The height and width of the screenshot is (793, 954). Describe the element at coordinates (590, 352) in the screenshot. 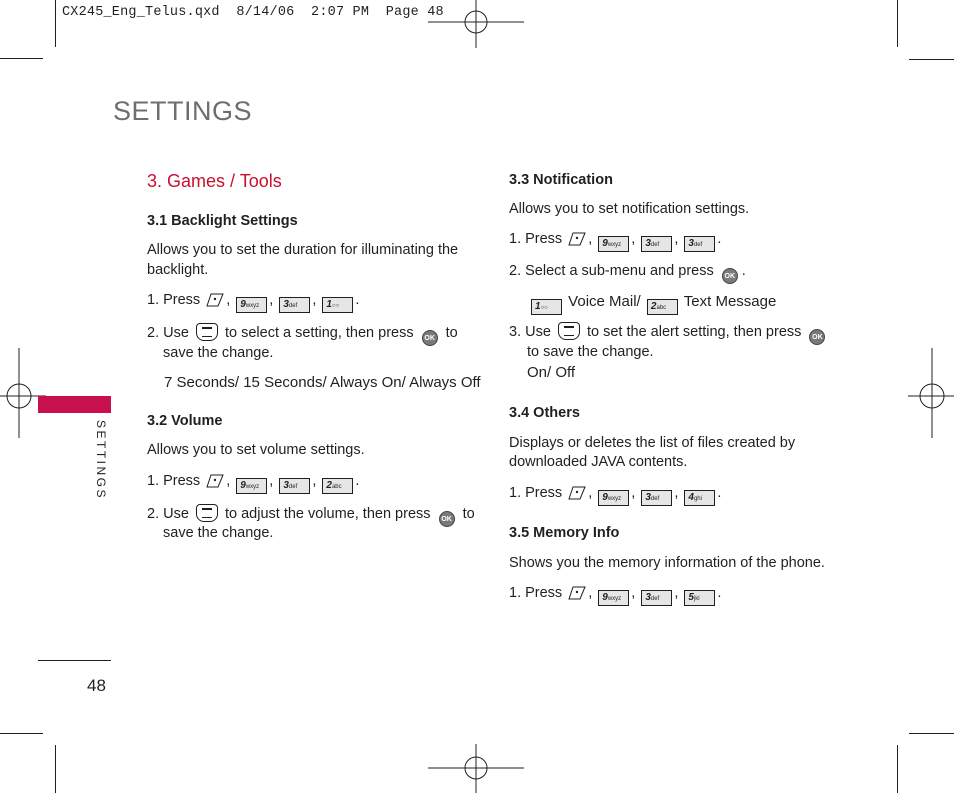

I see `step-3-3-3-line2: to save the change.` at that location.